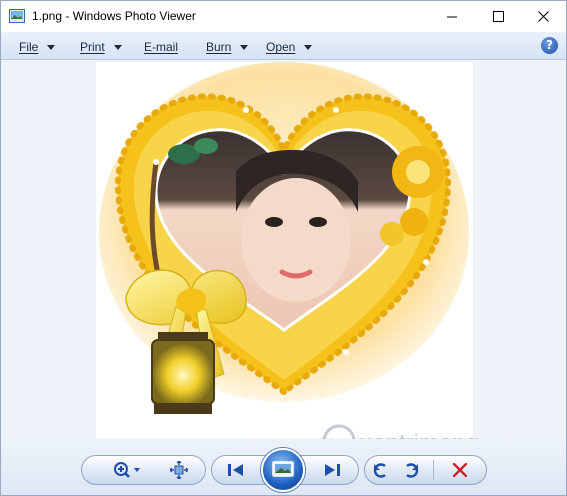 Image resolution: width=567 pixels, height=496 pixels. I want to click on next-button, so click(332, 470).